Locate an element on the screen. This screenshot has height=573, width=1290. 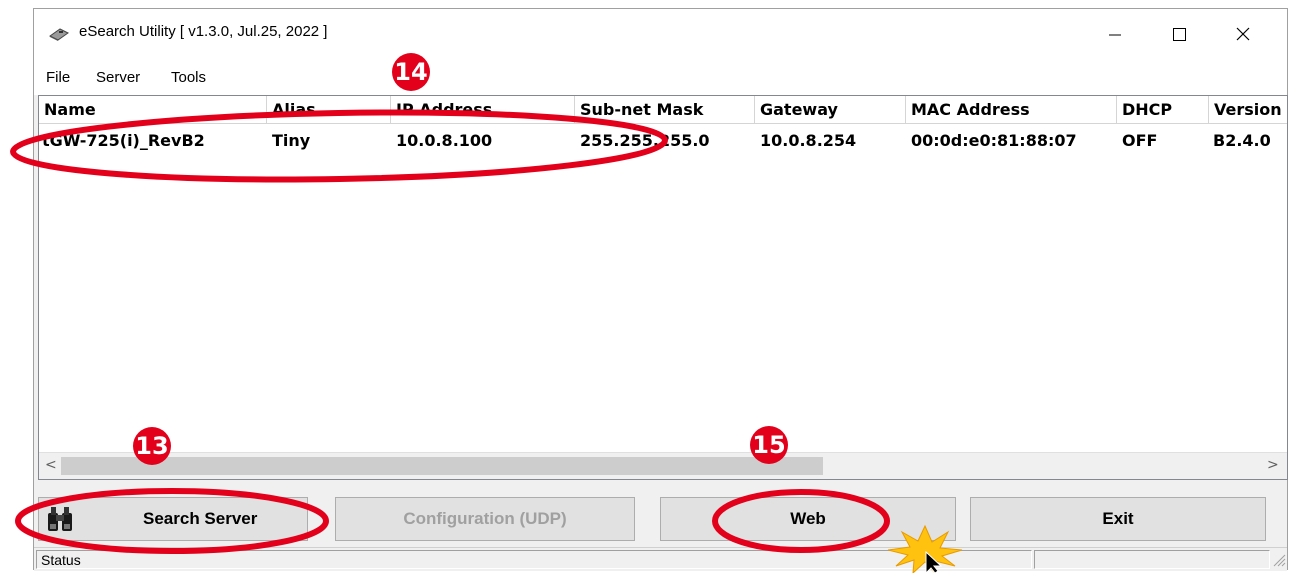
window-title: eSearch Utility [ v1.3.0, Jul.25, 2022 ] is located at coordinates (203, 31).